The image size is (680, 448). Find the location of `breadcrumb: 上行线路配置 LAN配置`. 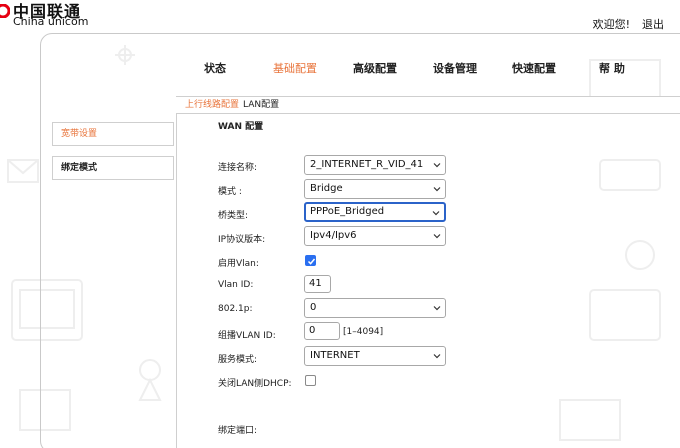

breadcrumb: 上行线路配置 LAN配置 is located at coordinates (428, 105).